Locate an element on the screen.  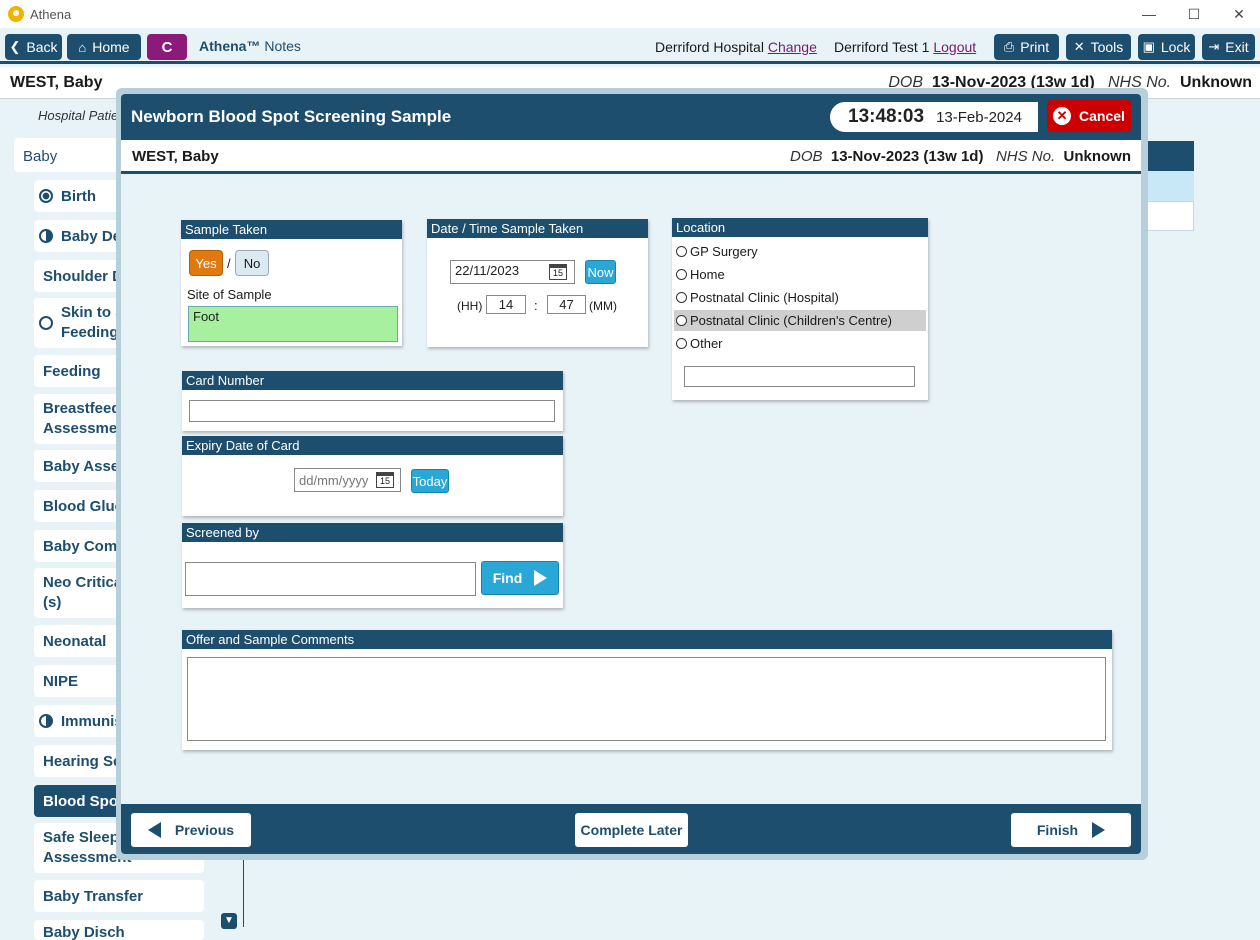
panel-header: Expiry Date of Card is located at coordinates (372, 445).